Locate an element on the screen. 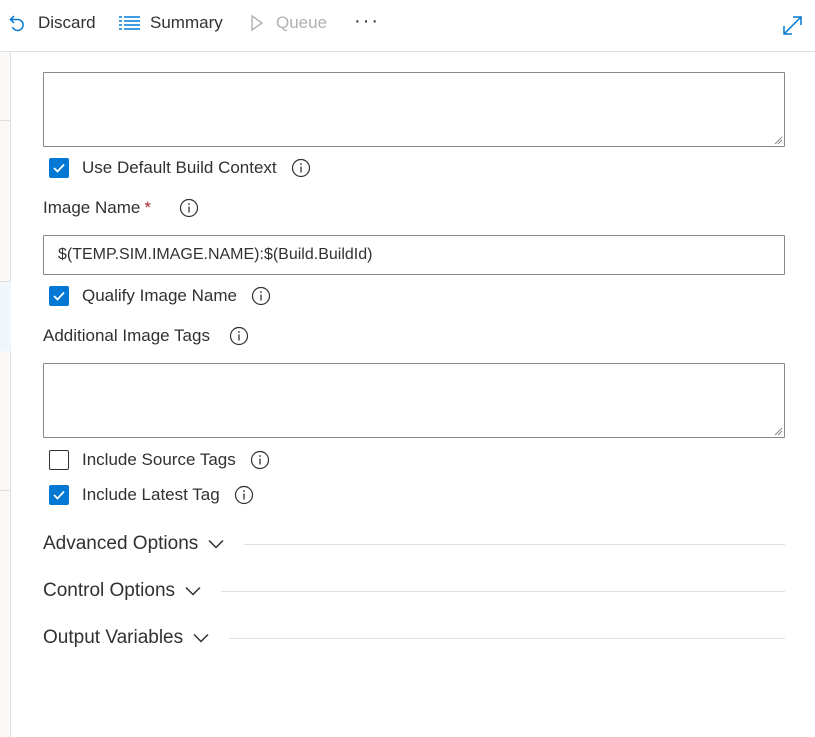 This screenshot has height=737, width=815. image-name-label: Image Name is located at coordinates (92, 207).